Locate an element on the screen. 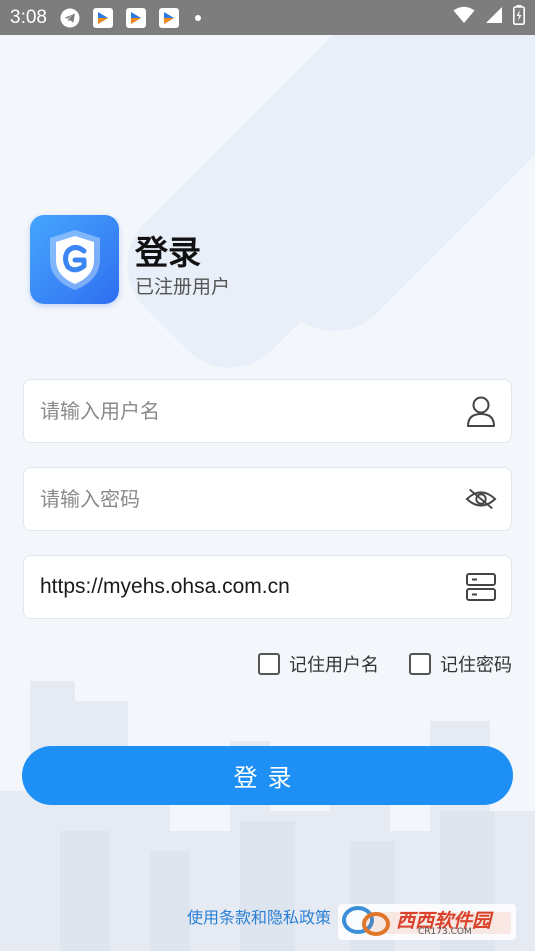  page-title: 登录 is located at coordinates (168, 252).